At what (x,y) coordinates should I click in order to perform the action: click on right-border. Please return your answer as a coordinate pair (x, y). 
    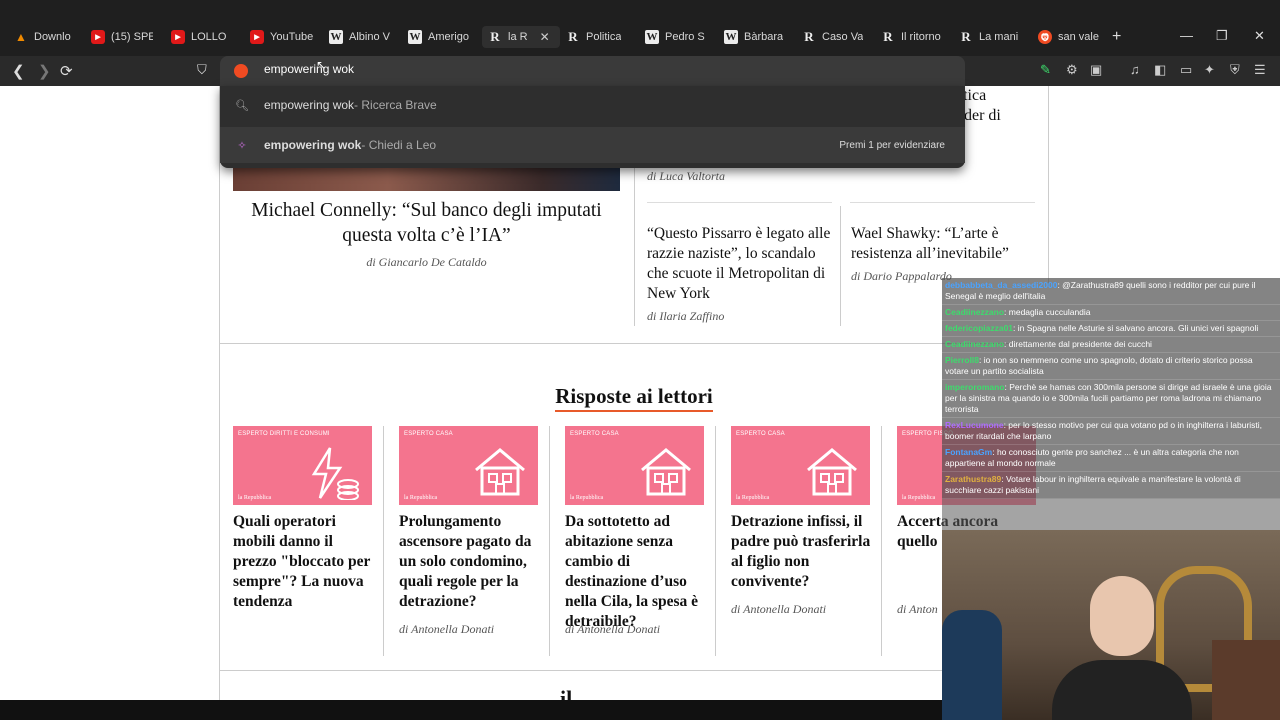
    Looking at the image, I should click on (1048, 186).